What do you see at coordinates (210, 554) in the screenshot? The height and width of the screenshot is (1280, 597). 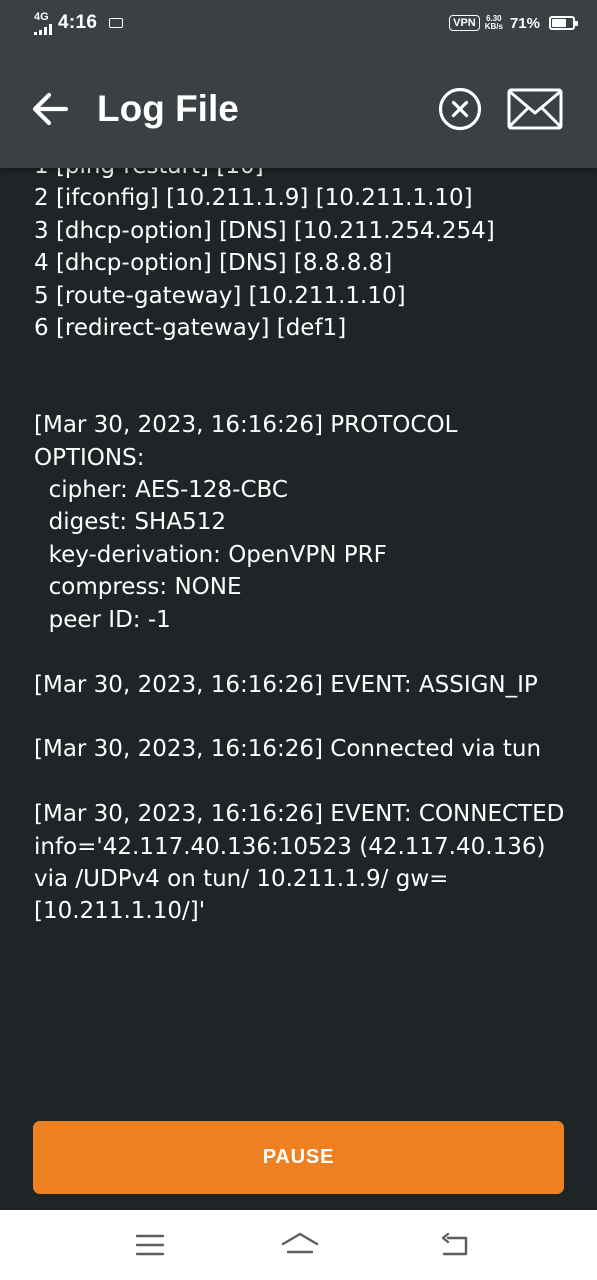 I see `log-line: key-derivation: OpenVPN PRF` at bounding box center [210, 554].